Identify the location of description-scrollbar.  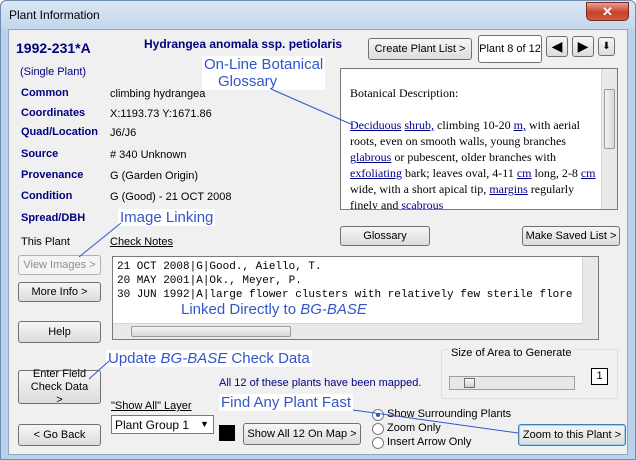
(609, 139).